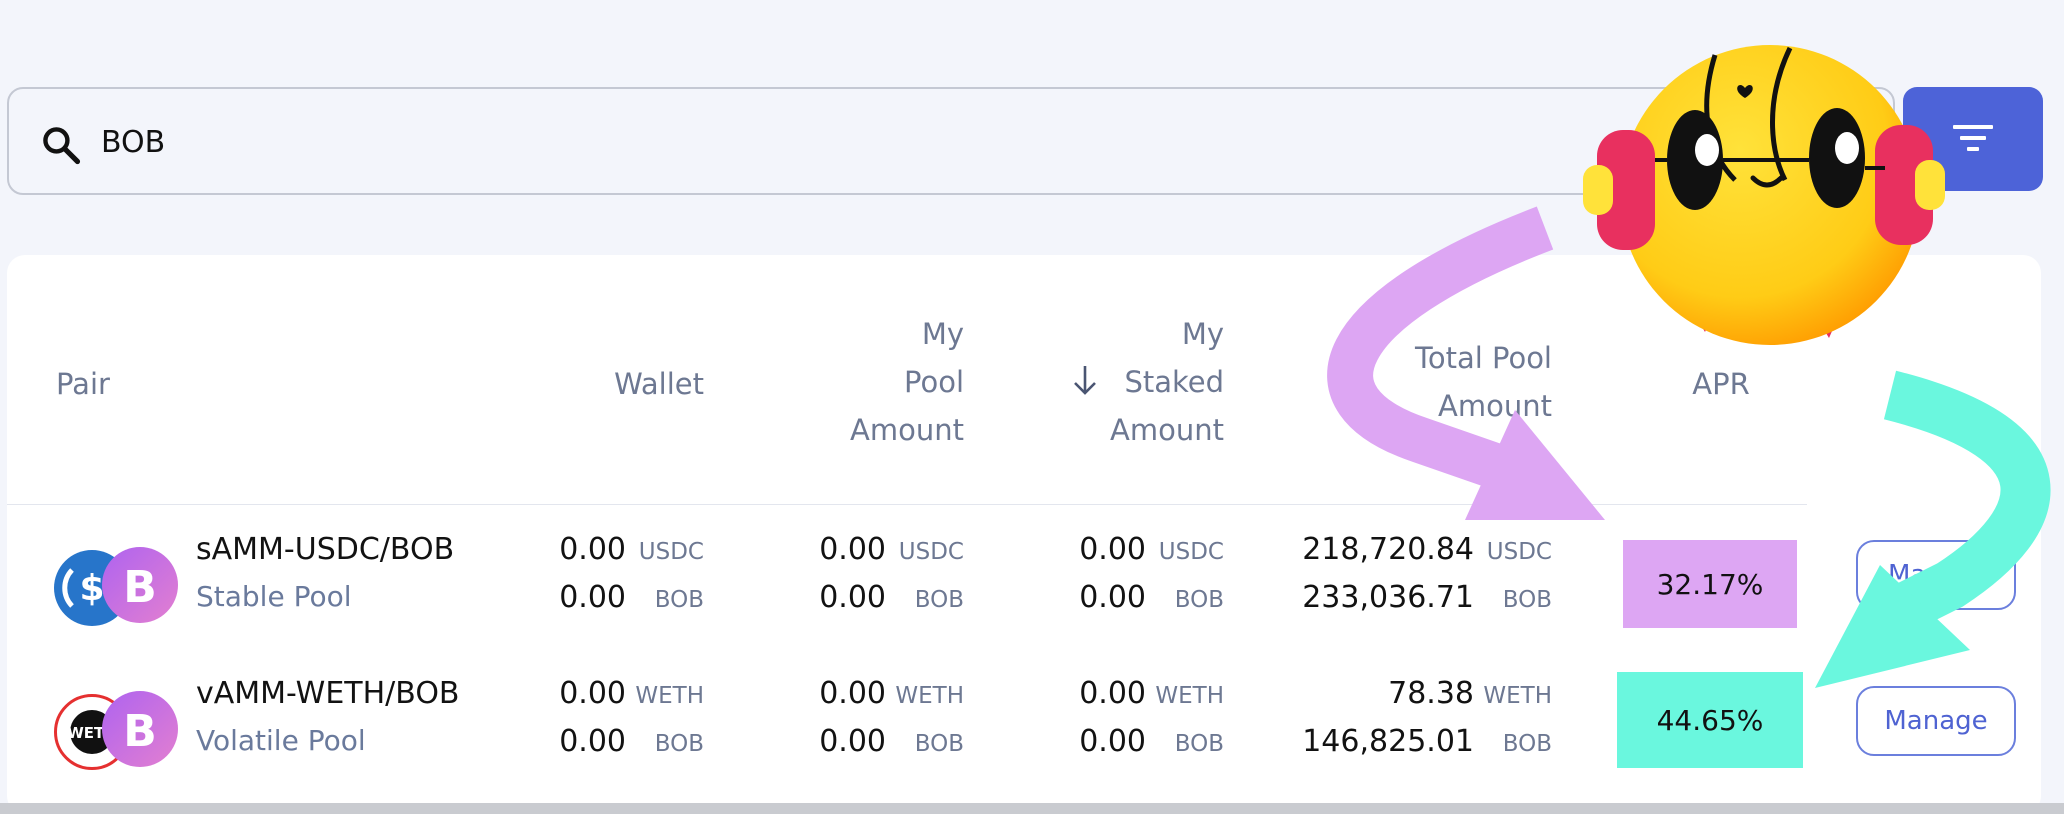  What do you see at coordinates (1436, 382) in the screenshot?
I see `header-total-pool-amount: Total Pool Amount` at bounding box center [1436, 382].